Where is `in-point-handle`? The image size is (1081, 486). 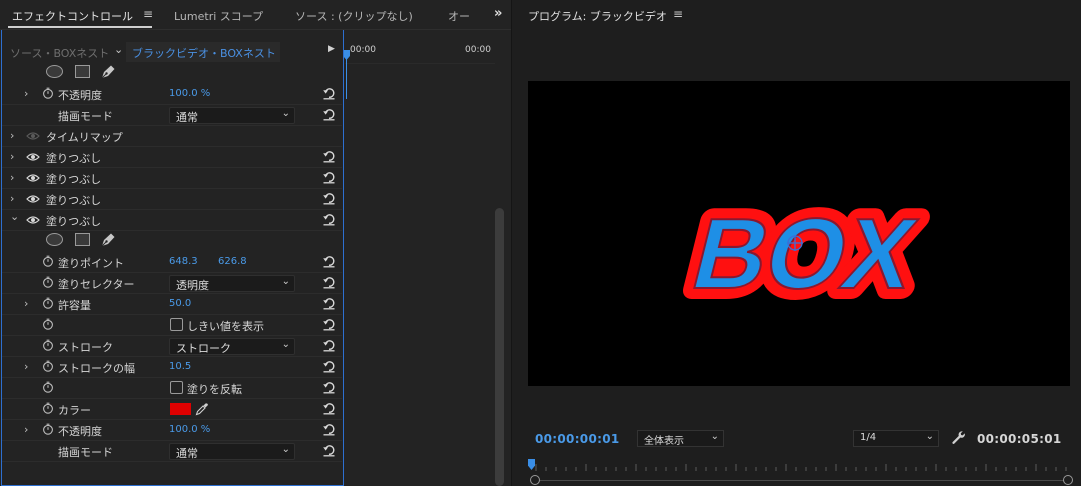 in-point-handle is located at coordinates (535, 480).